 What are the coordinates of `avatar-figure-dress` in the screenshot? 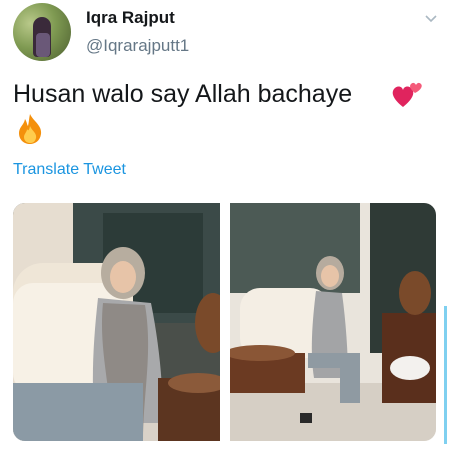 It's located at (43, 45).